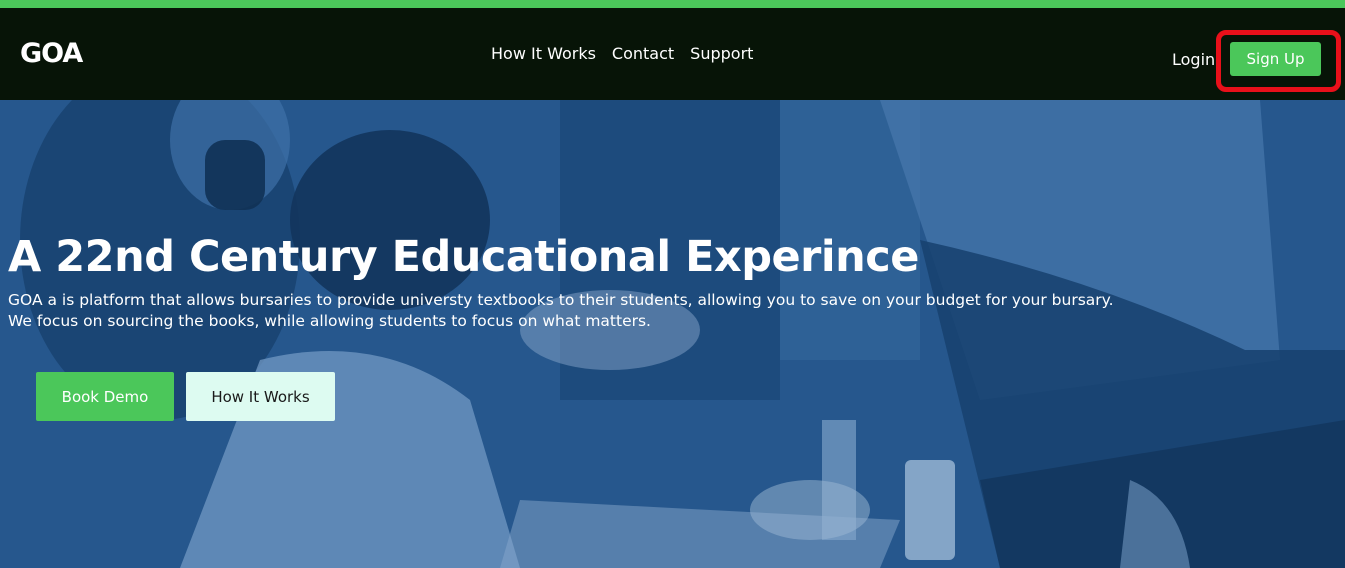 This screenshot has width=1345, height=568. Describe the element at coordinates (721, 53) in the screenshot. I see `nav-link-support: Support` at that location.